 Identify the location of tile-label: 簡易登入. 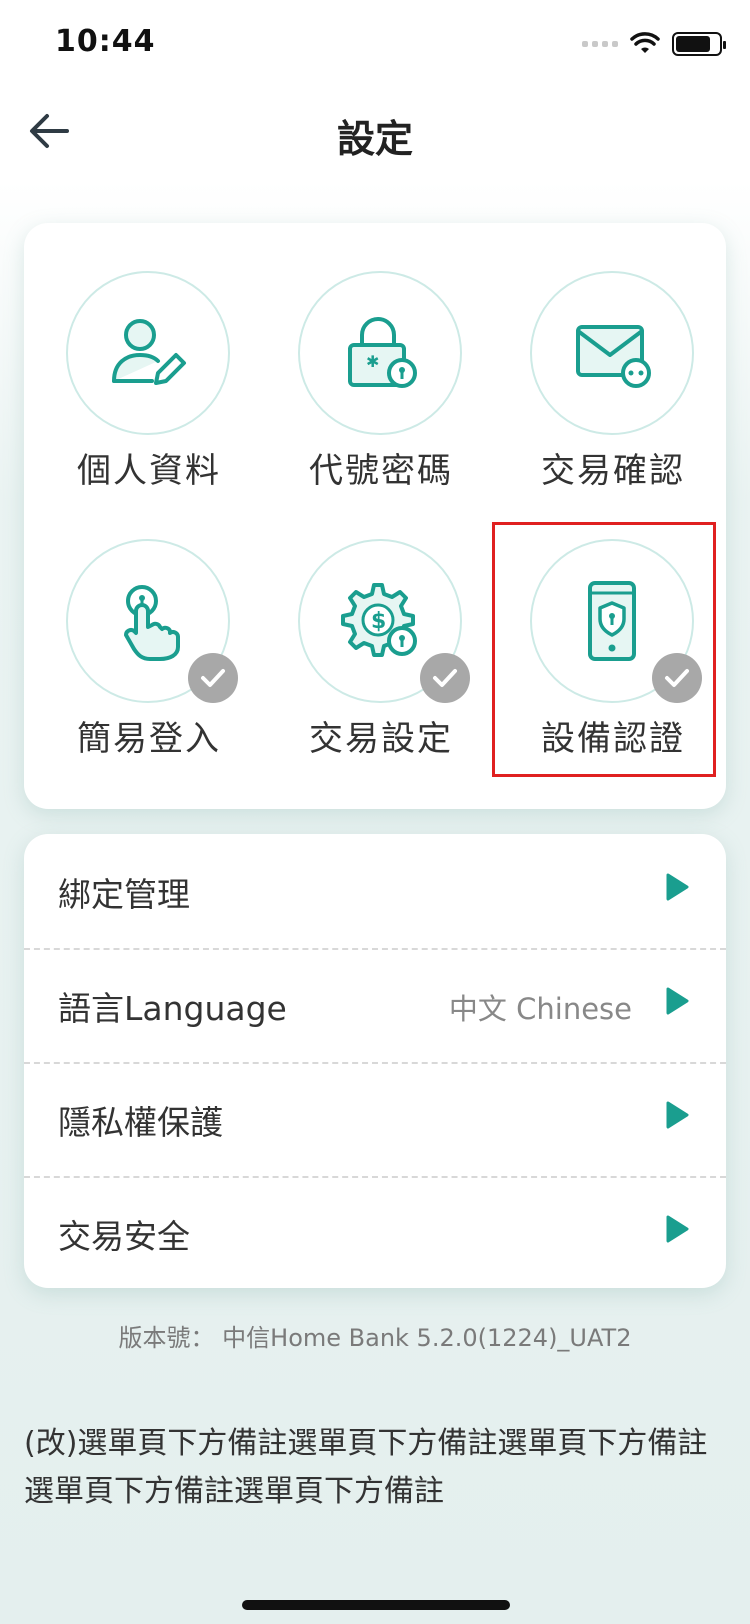
(149, 739).